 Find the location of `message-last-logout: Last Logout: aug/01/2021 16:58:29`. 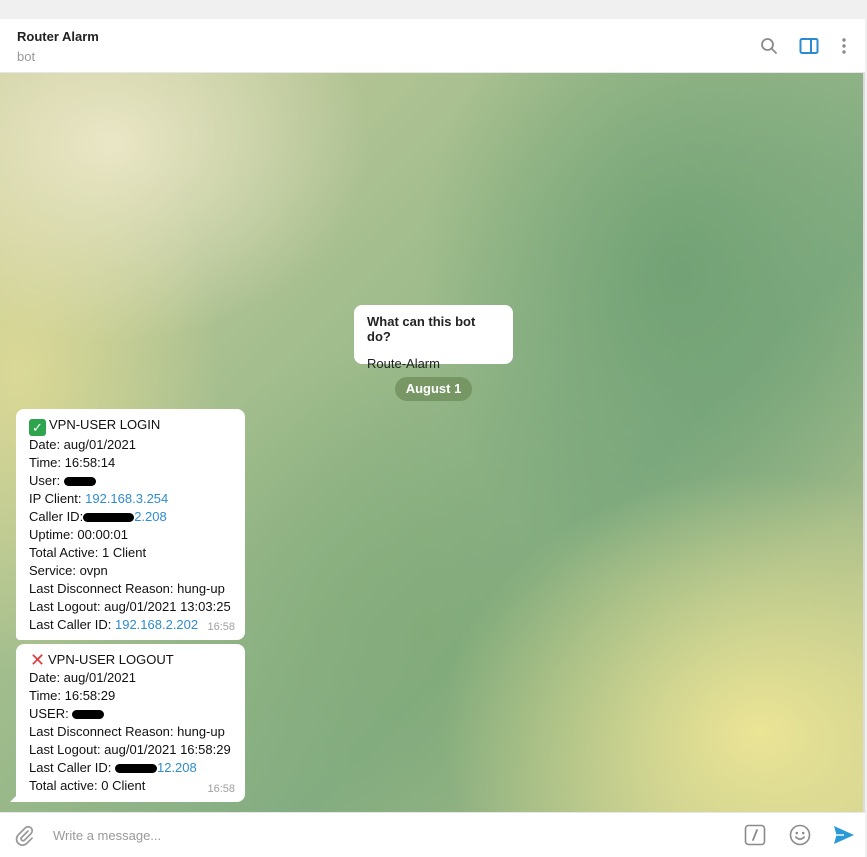

message-last-logout: Last Logout: aug/01/2021 16:58:29 is located at coordinates (130, 749).